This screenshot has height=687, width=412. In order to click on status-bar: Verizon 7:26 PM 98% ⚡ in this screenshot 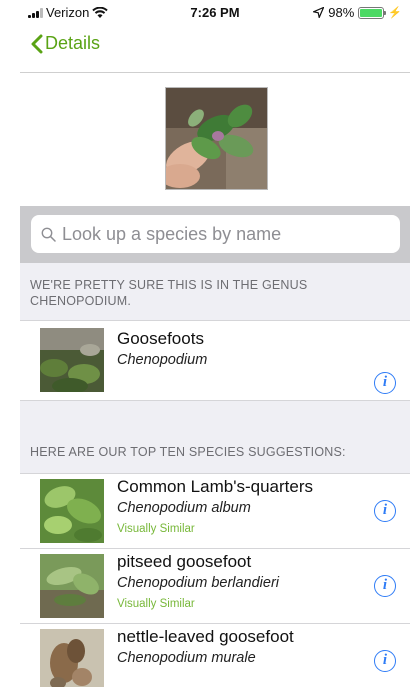, I will do `click(215, 12)`.